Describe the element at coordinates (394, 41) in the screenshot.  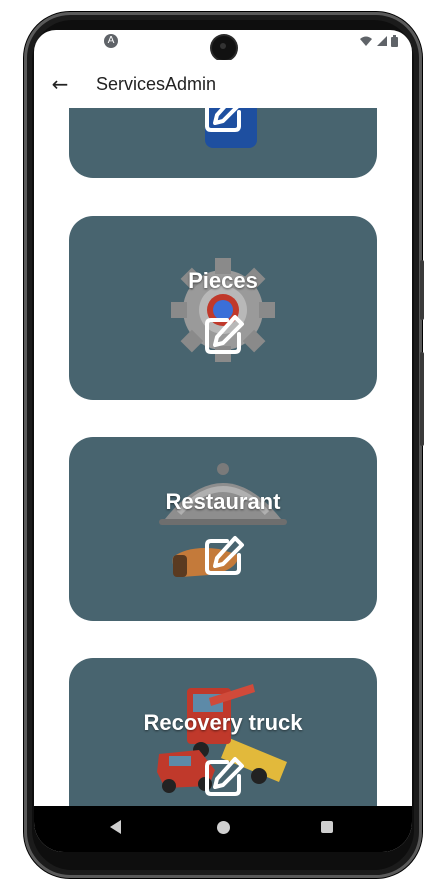
I see `battery-icon` at that location.